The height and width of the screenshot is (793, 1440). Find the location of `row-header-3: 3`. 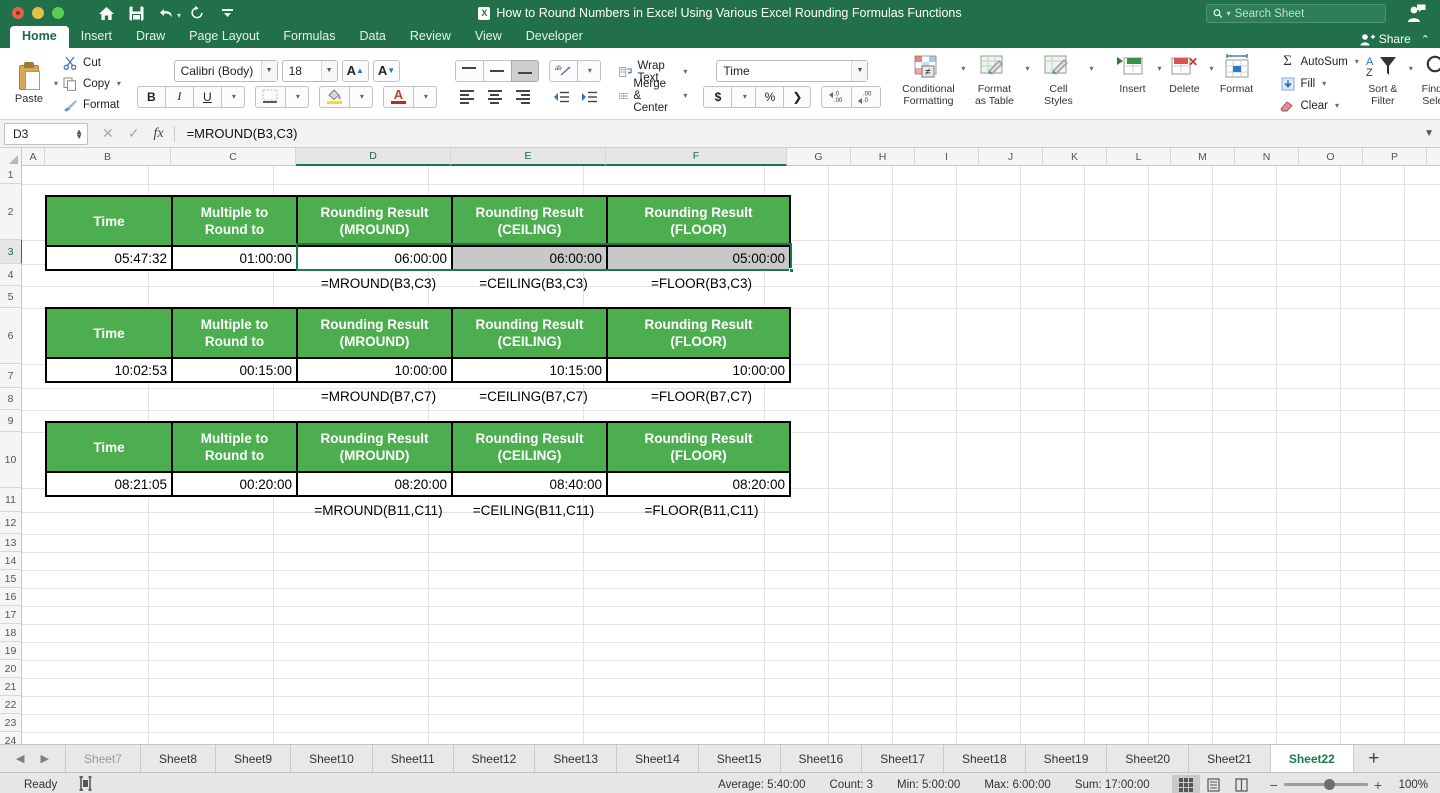

row-header-3: 3 is located at coordinates (11, 252).